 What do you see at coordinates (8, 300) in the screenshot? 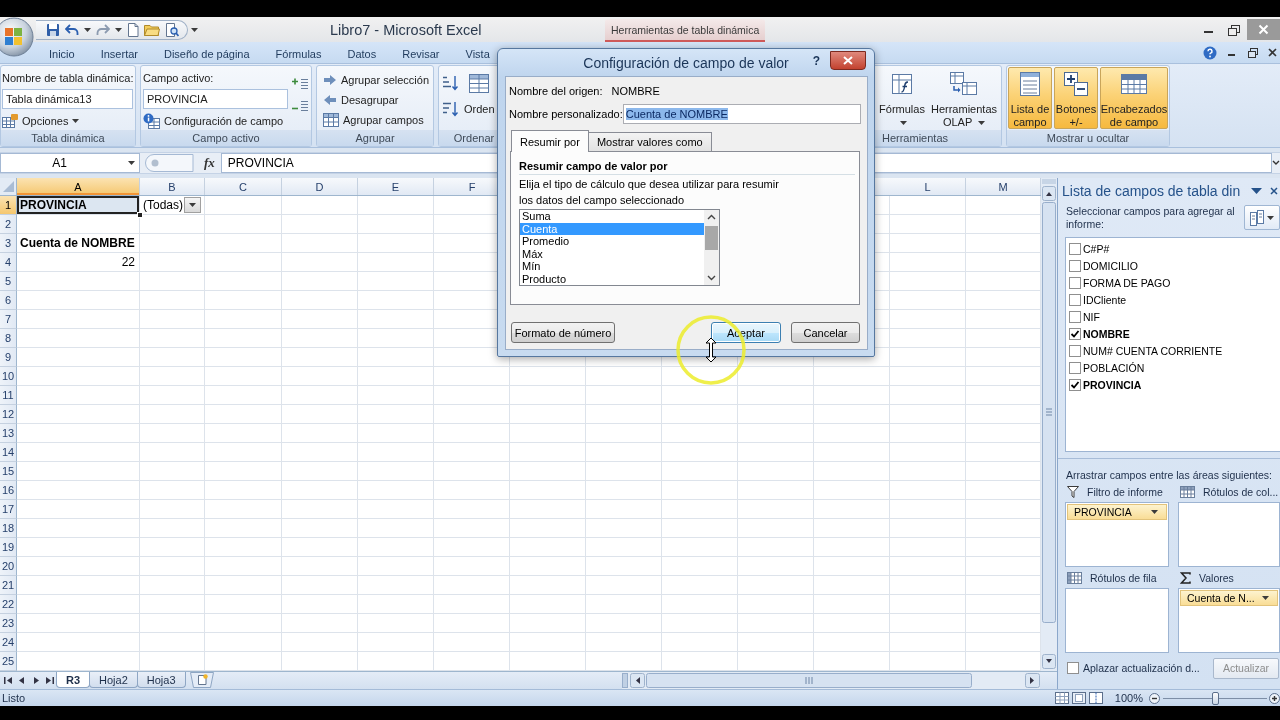
I see `row-header: 6` at bounding box center [8, 300].